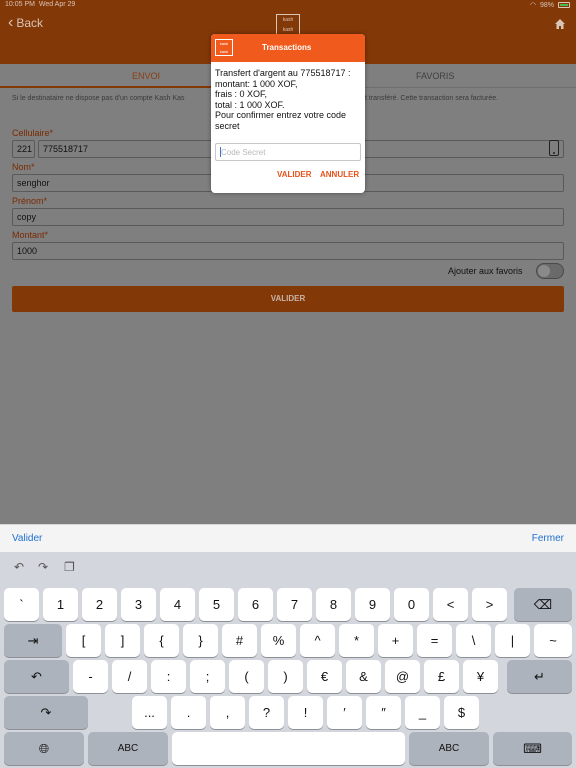  I want to click on code-secret-input, so click(288, 152).